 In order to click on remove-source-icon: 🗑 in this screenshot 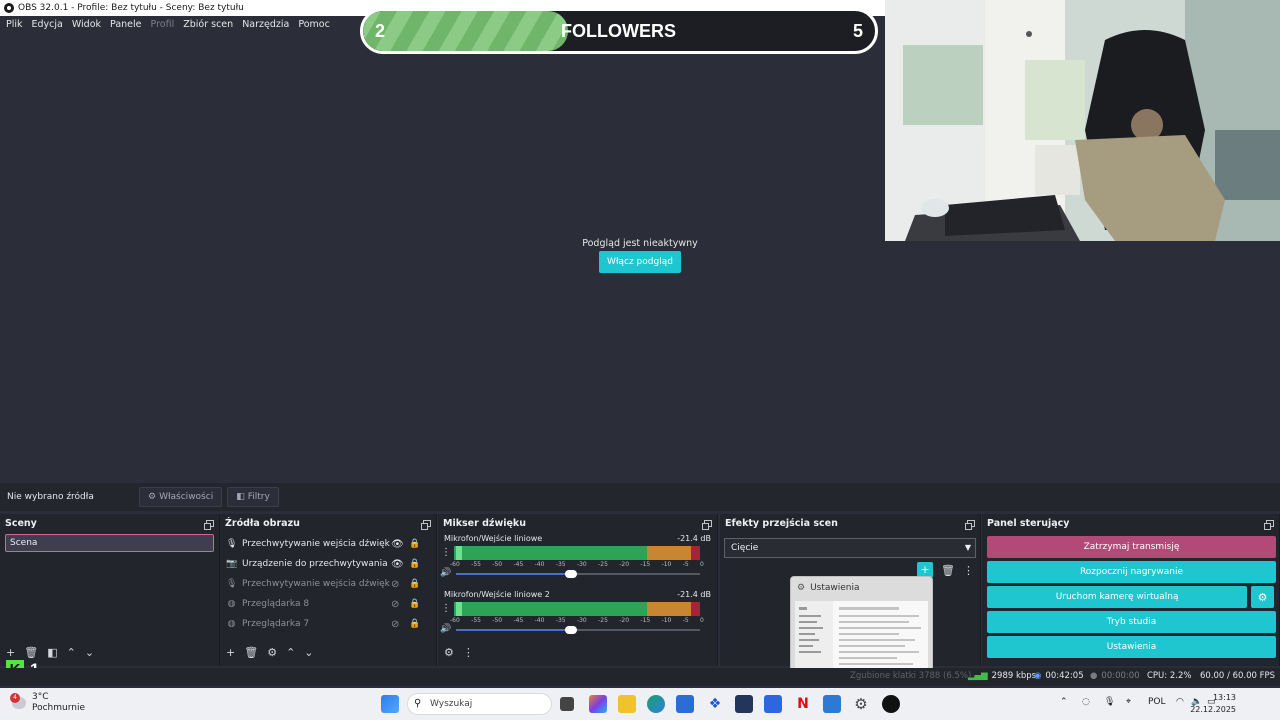, I will do `click(251, 652)`.